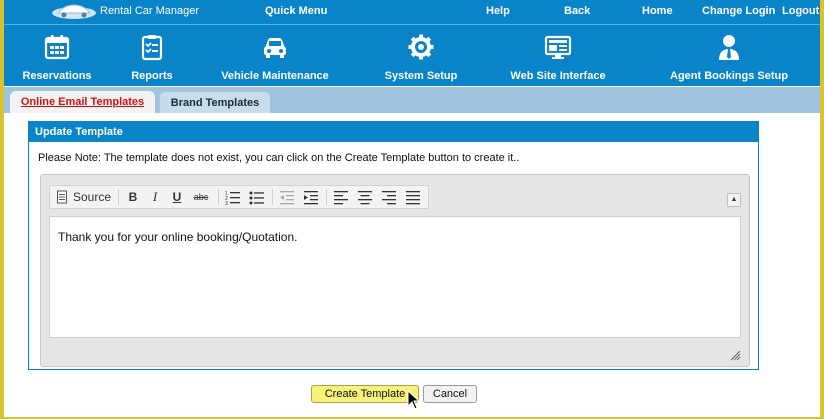  Describe the element at coordinates (62, 197) in the screenshot. I see `source-icon` at that location.